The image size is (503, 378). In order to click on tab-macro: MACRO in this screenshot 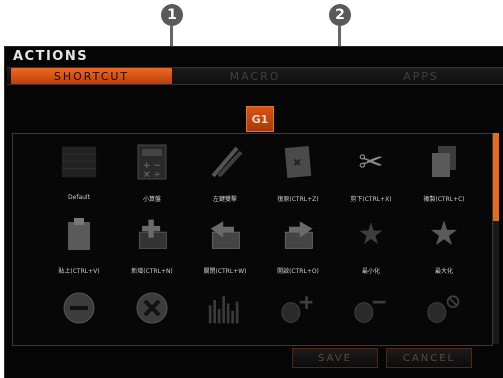, I will do `click(255, 76)`.